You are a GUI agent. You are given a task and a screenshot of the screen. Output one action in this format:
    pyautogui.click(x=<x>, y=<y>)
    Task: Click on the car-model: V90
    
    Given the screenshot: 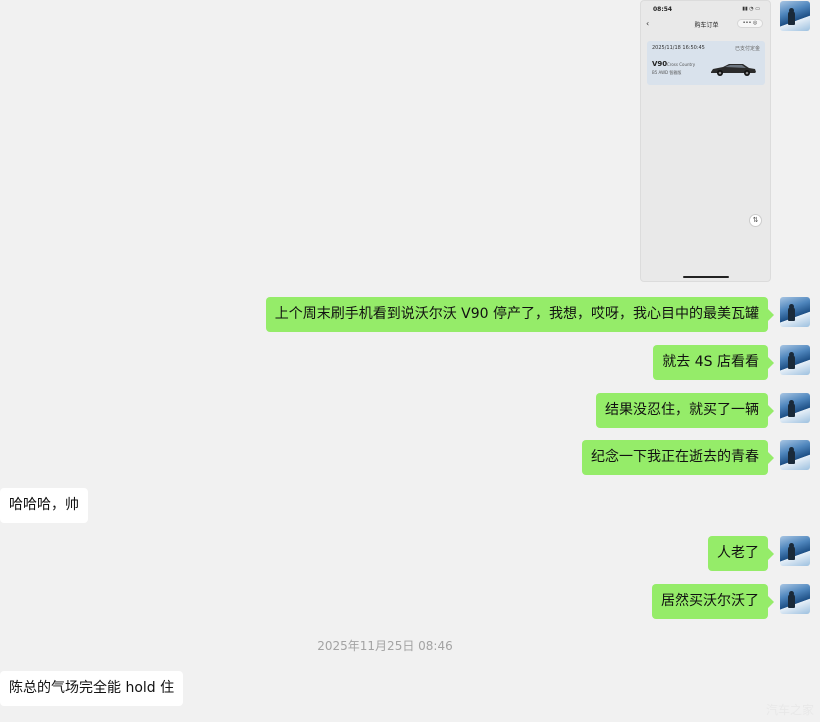 What is the action you would take?
    pyautogui.click(x=660, y=64)
    